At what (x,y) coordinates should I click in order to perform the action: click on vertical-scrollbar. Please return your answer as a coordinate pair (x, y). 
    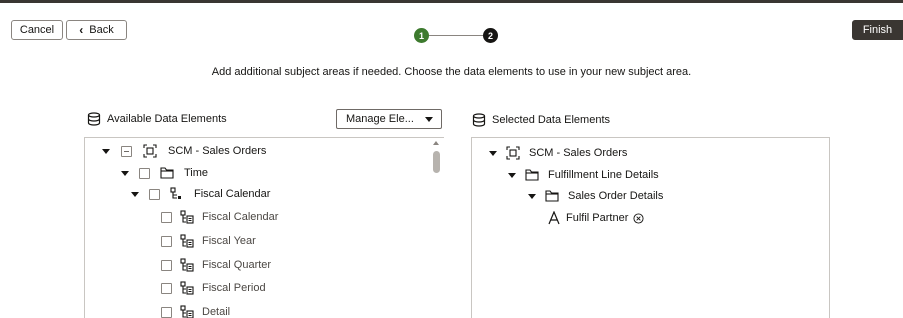
    Looking at the image, I should click on (436, 228).